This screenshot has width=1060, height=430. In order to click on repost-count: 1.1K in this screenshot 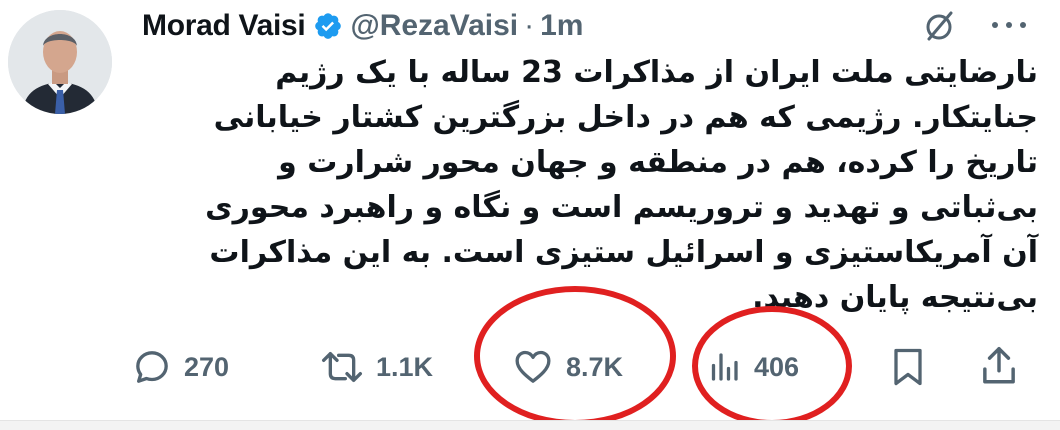, I will do `click(405, 366)`.